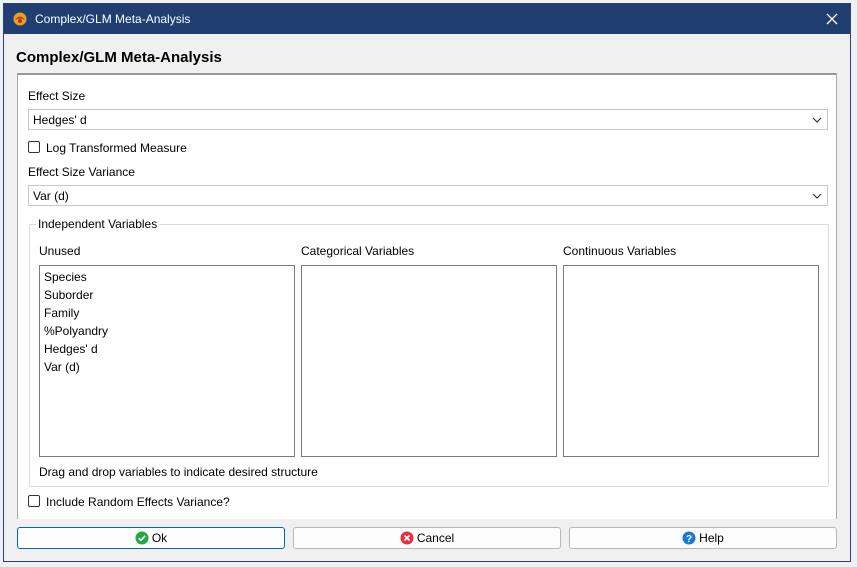  I want to click on effect-size-select: Hedges' d, so click(428, 119).